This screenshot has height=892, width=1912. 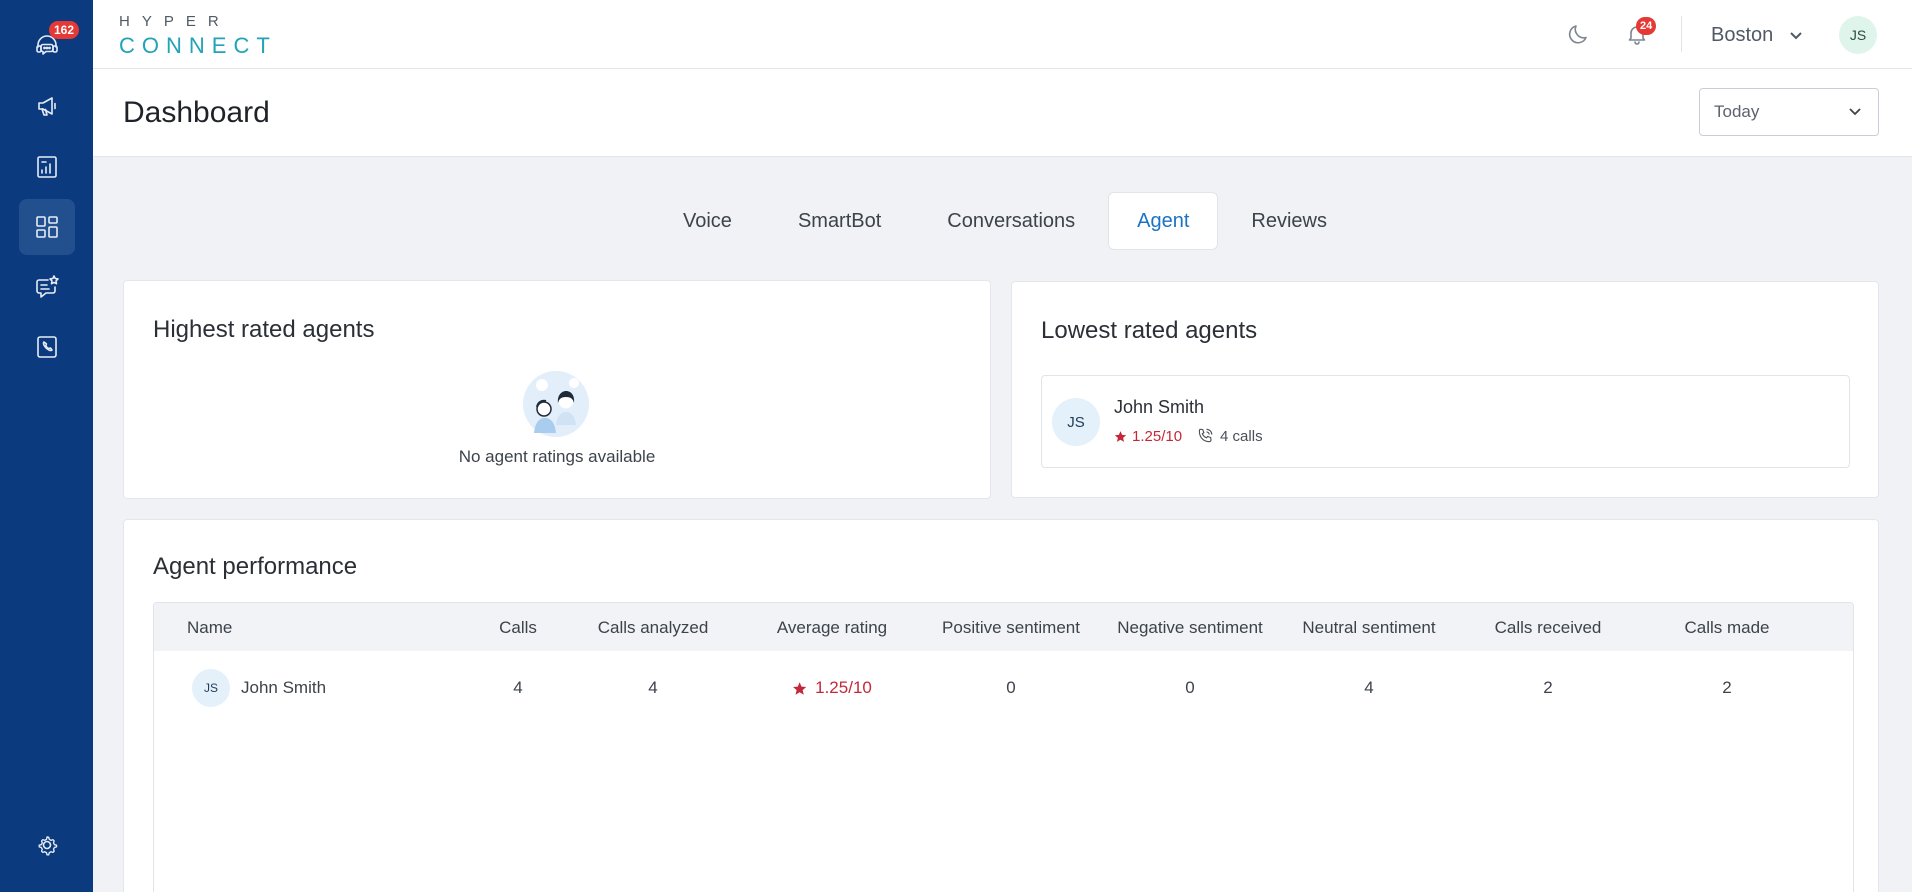 What do you see at coordinates (1445, 421) in the screenshot?
I see `agent-rating-item: JS John Smith 1.25/10 4 calls` at bounding box center [1445, 421].